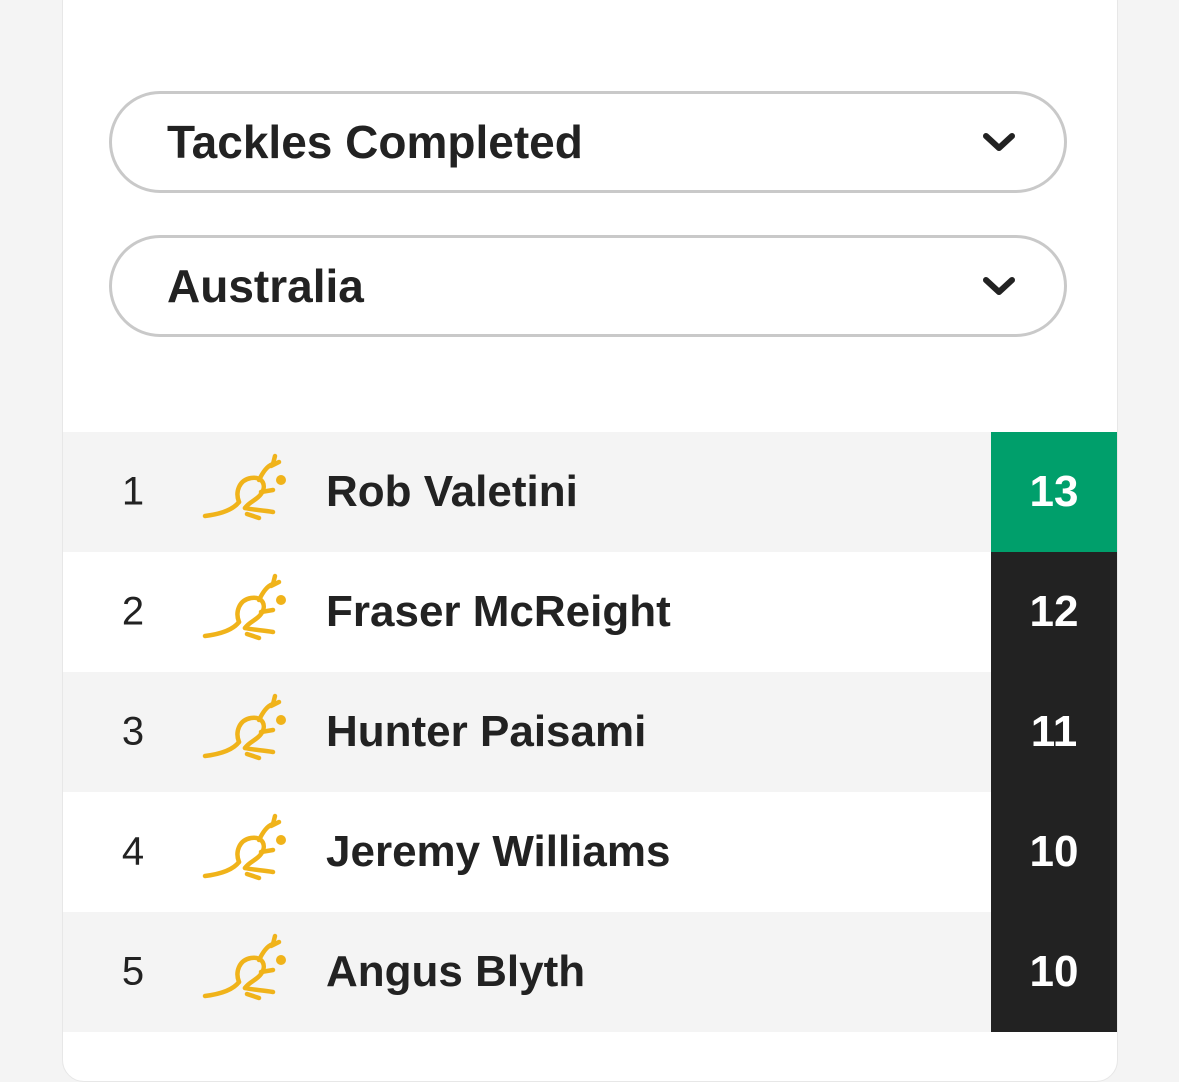 This screenshot has height=1082, width=1179. I want to click on player-rank: 5, so click(133, 971).